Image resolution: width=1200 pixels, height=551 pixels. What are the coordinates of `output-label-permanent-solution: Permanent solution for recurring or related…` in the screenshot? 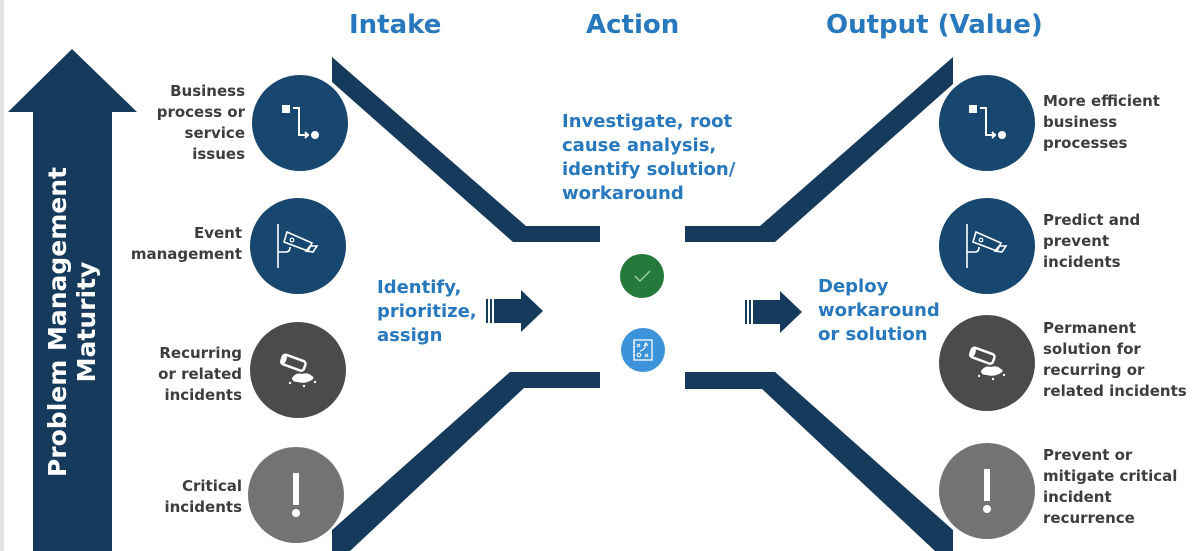 It's located at (1115, 359).